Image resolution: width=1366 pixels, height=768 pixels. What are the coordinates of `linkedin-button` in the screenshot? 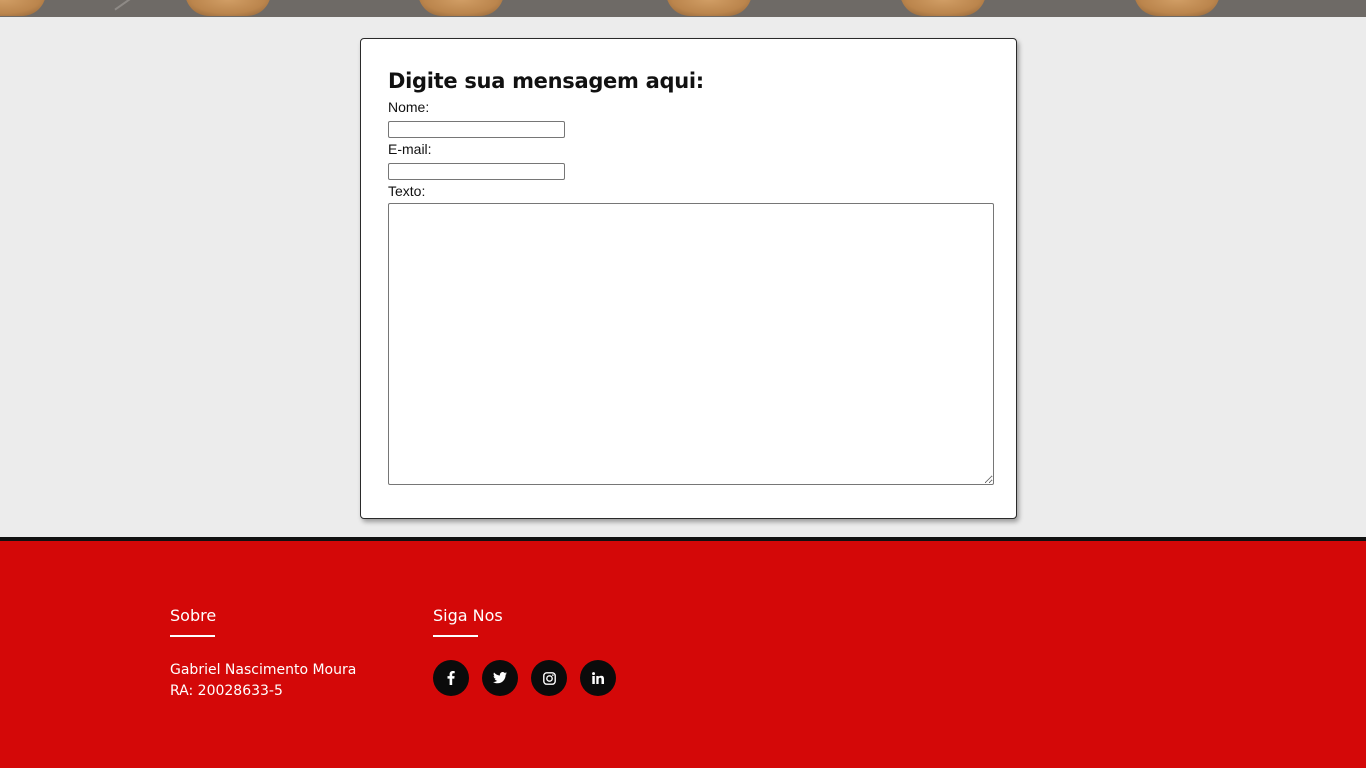 It's located at (598, 678).